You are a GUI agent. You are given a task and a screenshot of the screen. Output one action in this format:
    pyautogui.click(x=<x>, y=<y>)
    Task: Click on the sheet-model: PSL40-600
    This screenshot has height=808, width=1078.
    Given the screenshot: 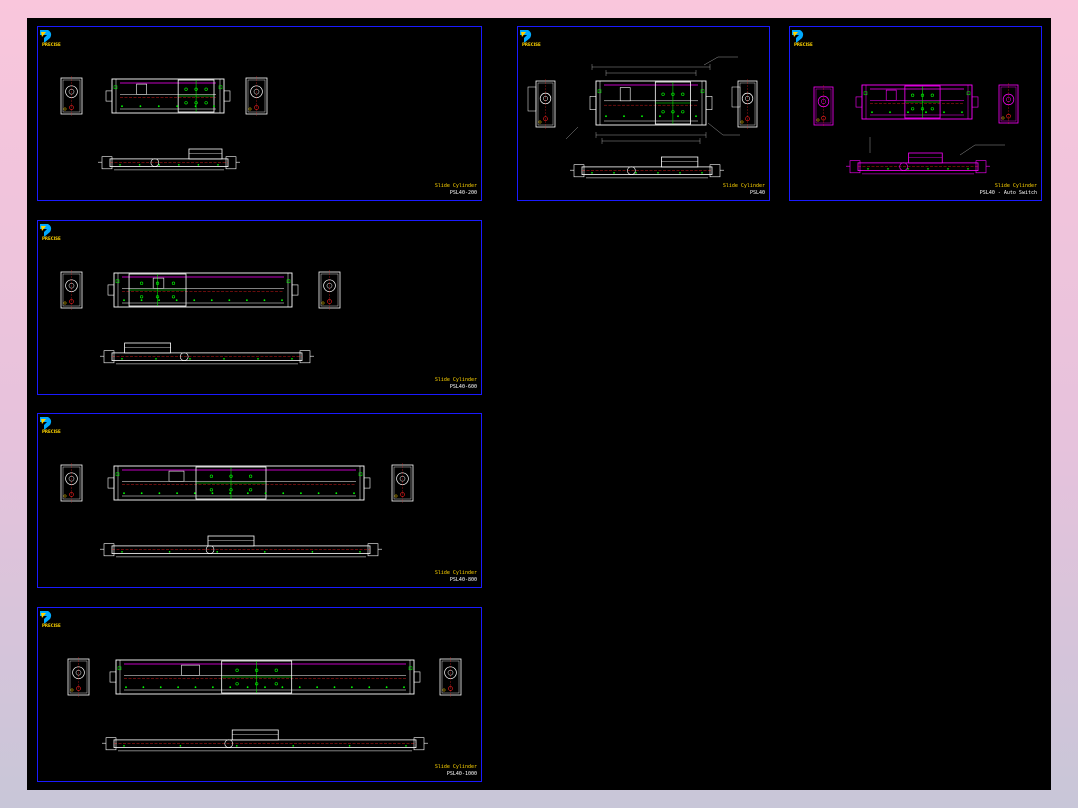 What is the action you would take?
    pyautogui.click(x=463, y=387)
    